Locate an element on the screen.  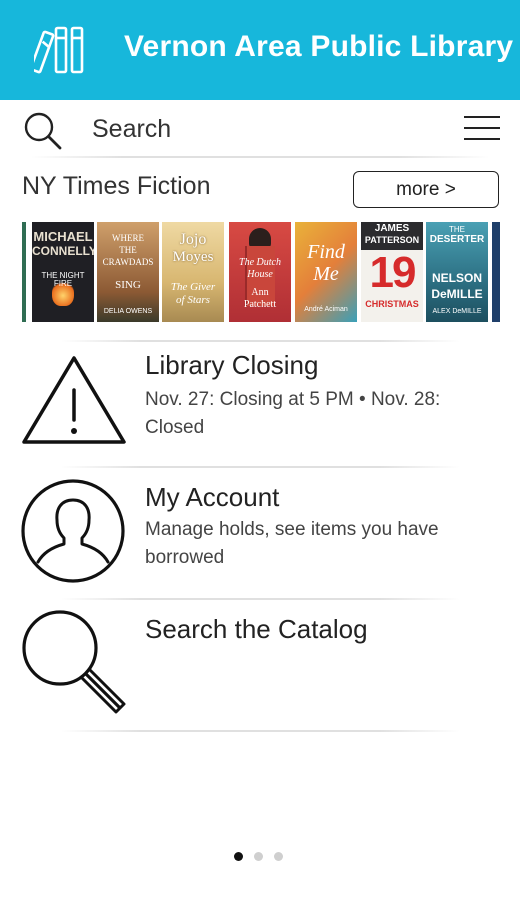
book-author: JAMES is located at coordinates (392, 228).